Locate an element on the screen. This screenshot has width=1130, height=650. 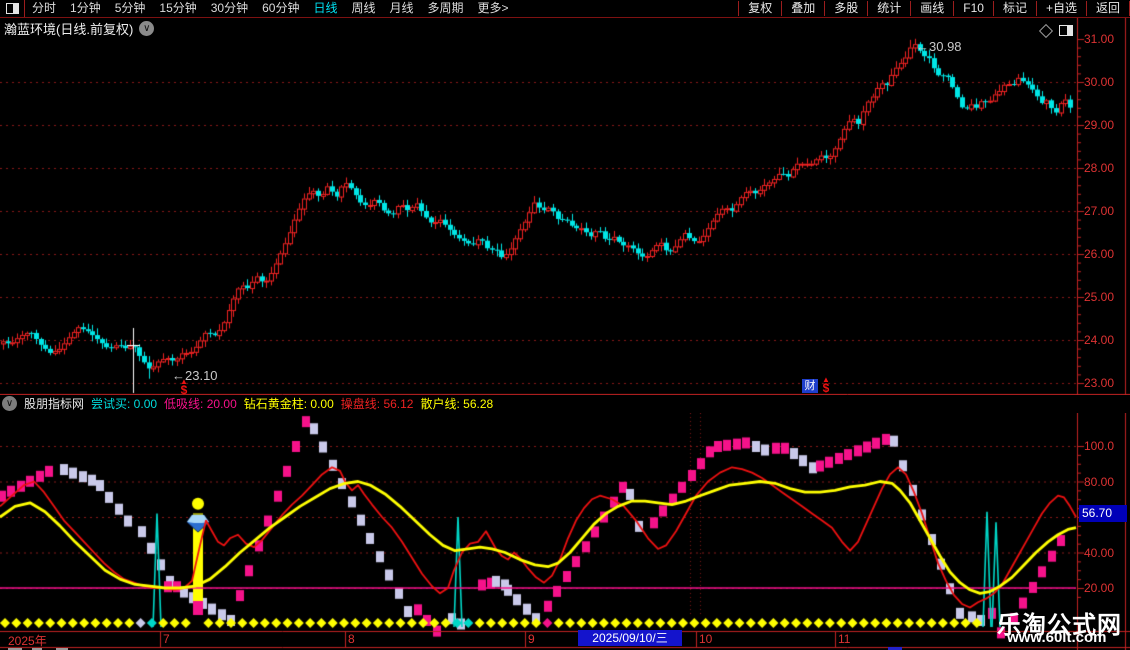
price-axis-label: 29.00 is located at coordinates (1099, 125).